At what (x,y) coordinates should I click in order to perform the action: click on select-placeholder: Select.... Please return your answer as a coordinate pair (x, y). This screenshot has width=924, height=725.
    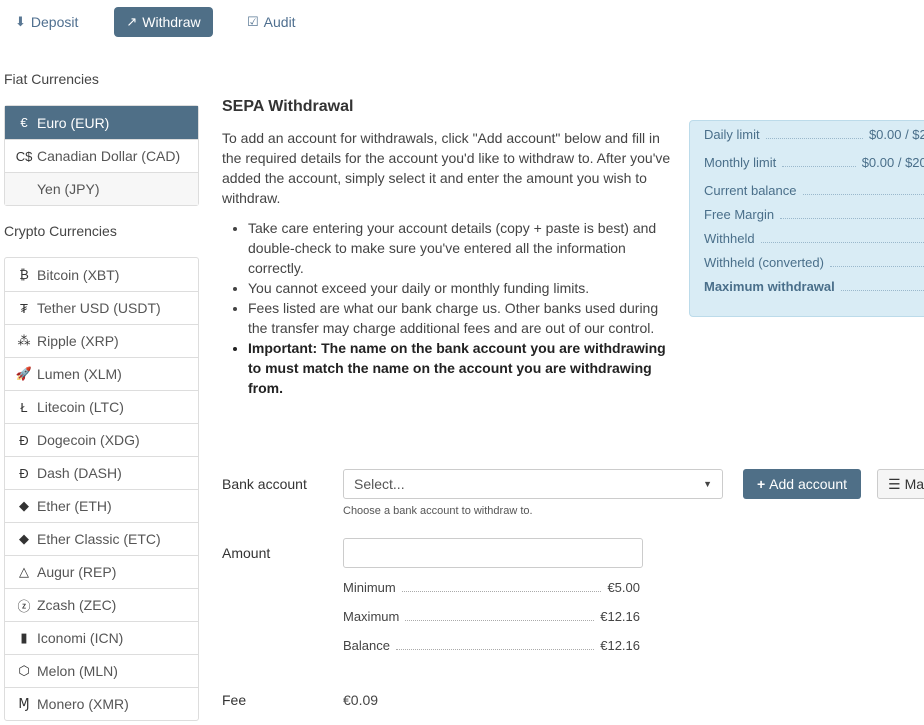
    Looking at the image, I should click on (379, 484).